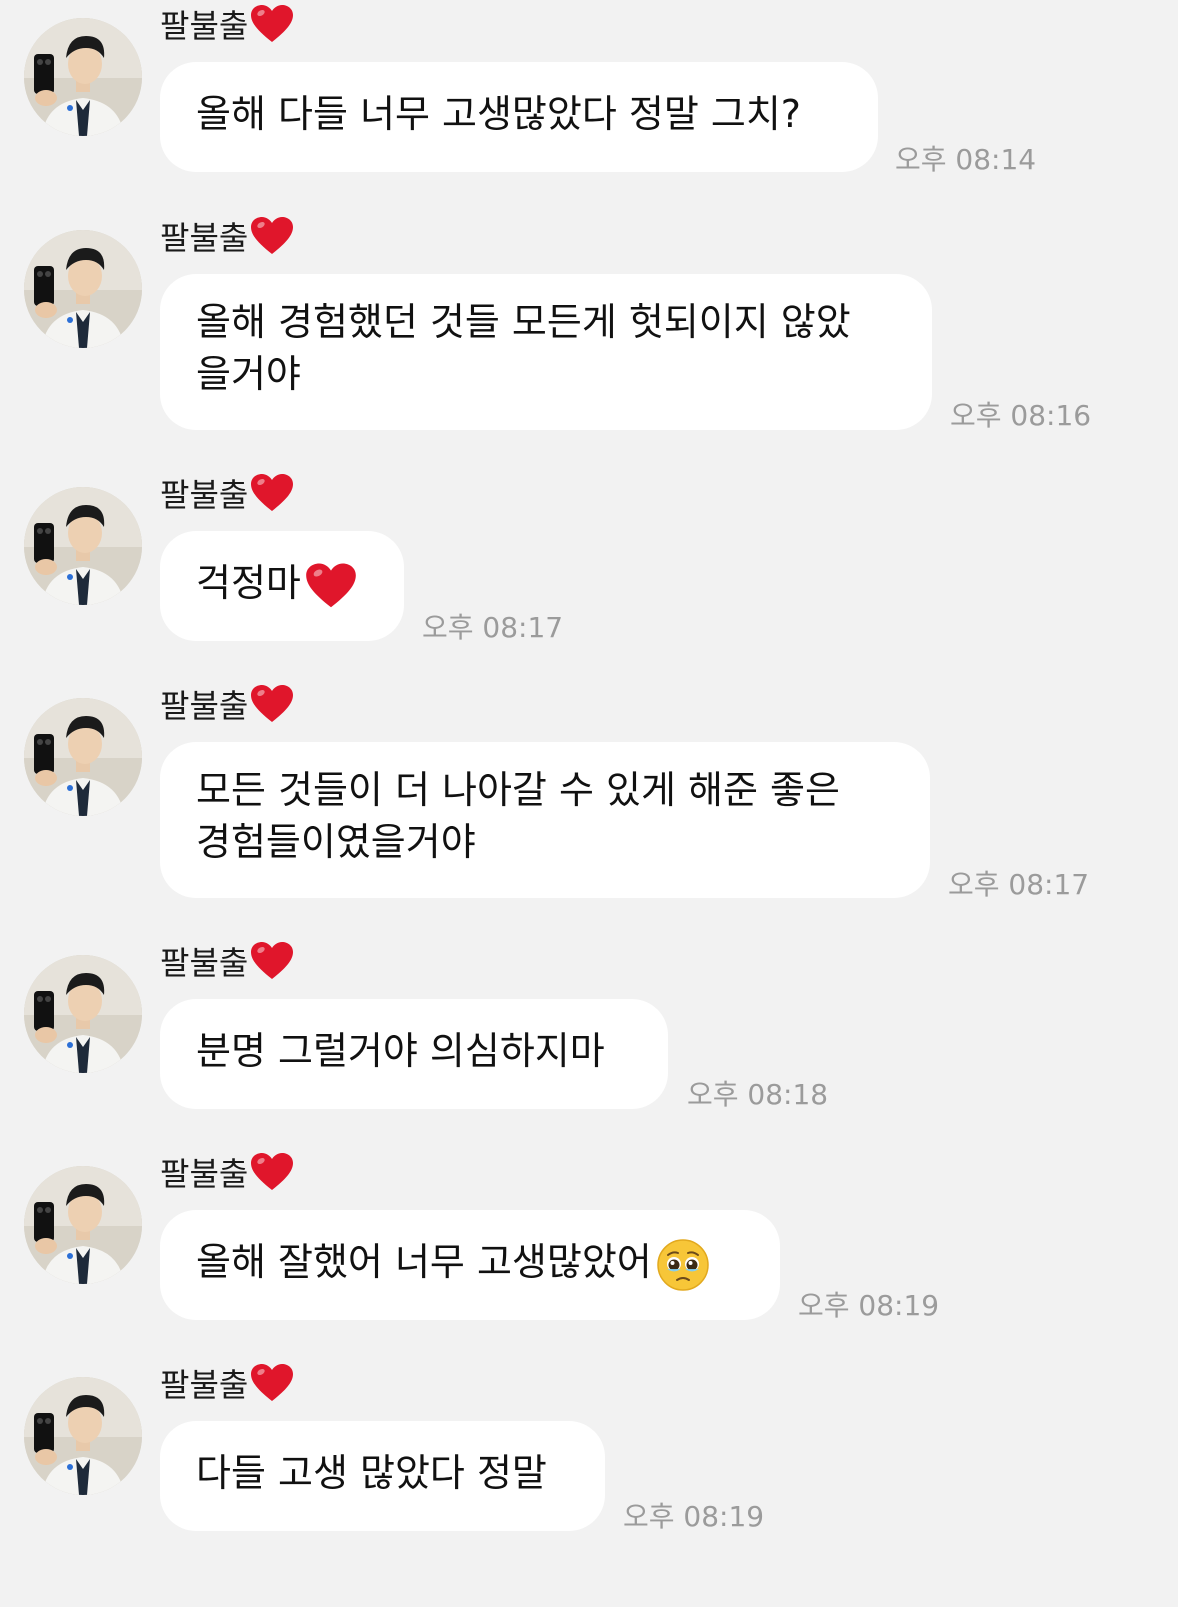 This screenshot has width=1178, height=1607. I want to click on message-row: 팔불출 올해 경험했던 것들 모든게 헛되이지 않았 을거야 오후 08:16, so click(589, 327).